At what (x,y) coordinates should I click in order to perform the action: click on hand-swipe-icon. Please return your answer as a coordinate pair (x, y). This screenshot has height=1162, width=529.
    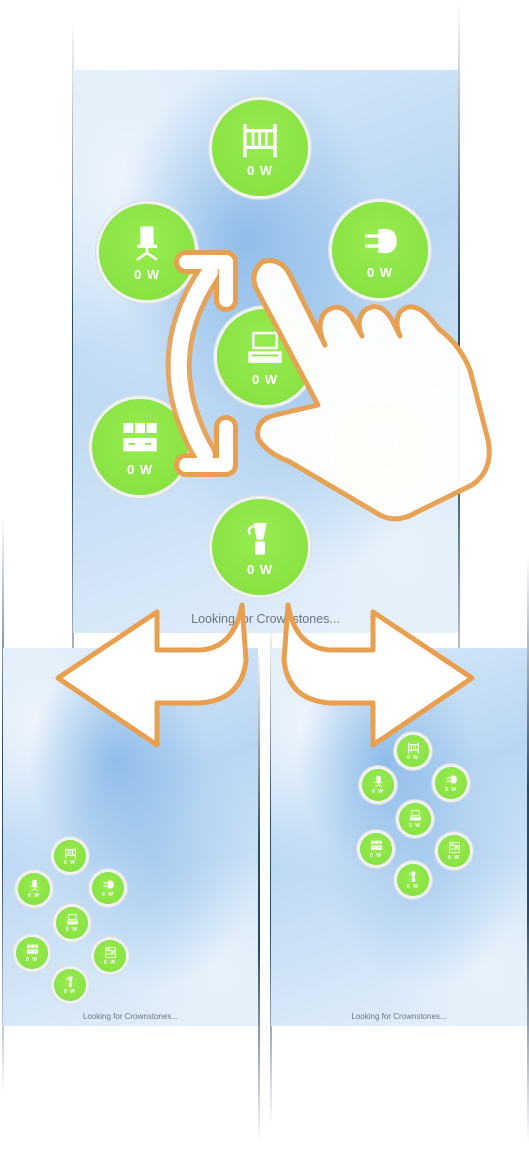
    Looking at the image, I should click on (371, 390).